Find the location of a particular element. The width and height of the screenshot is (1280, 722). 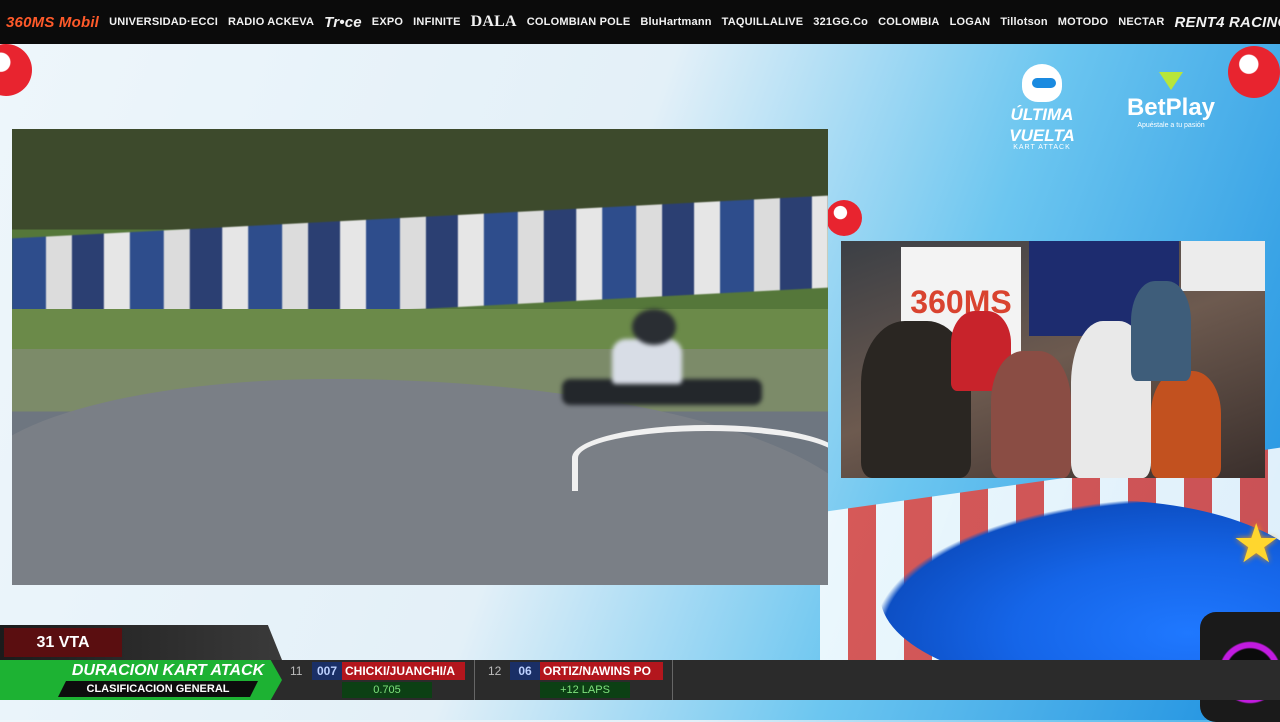

entry-position: 11 is located at coordinates (296, 671).